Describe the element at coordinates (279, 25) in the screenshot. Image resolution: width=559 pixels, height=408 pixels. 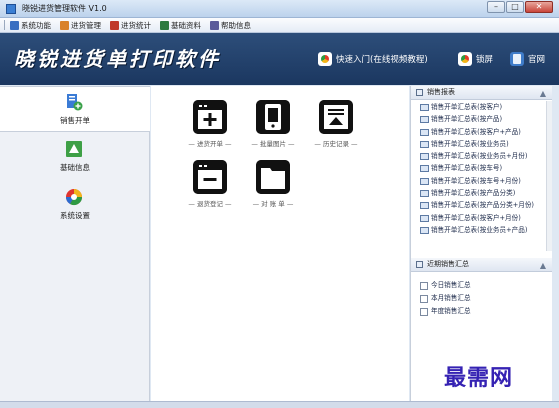
I see `menu-toolbar: 系统功能 进货管理 进货统计 基础资料 帮助信息` at that location.